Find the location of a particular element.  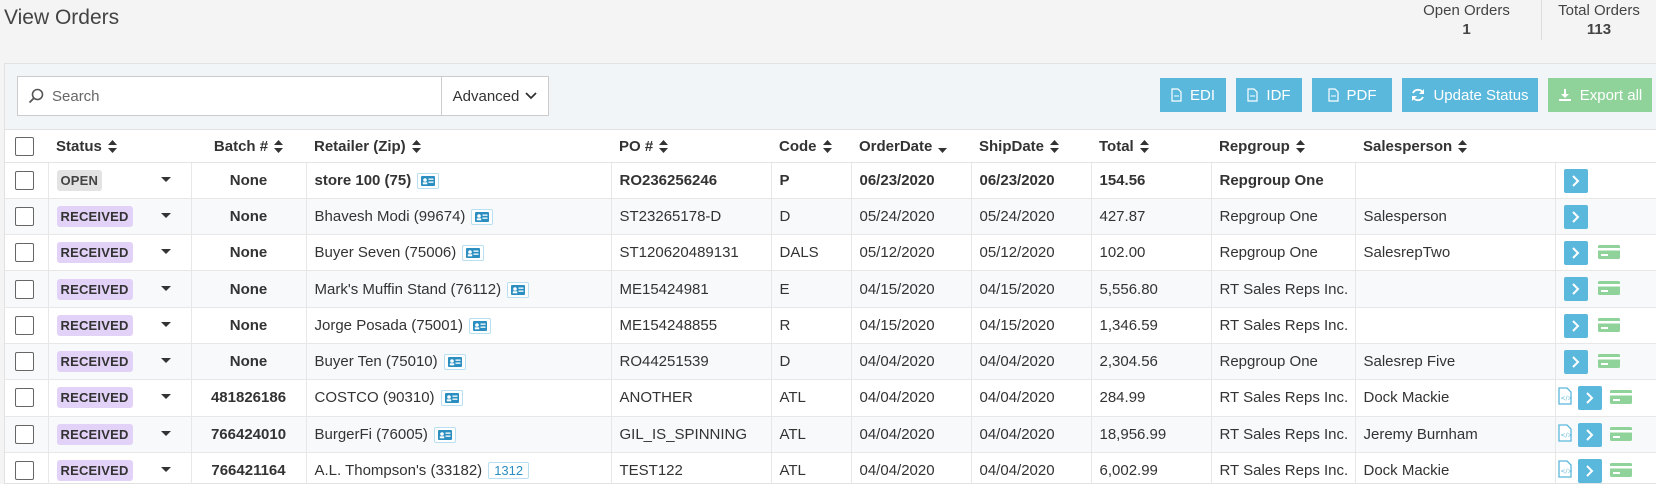

header-total-label: Total is located at coordinates (1116, 146).